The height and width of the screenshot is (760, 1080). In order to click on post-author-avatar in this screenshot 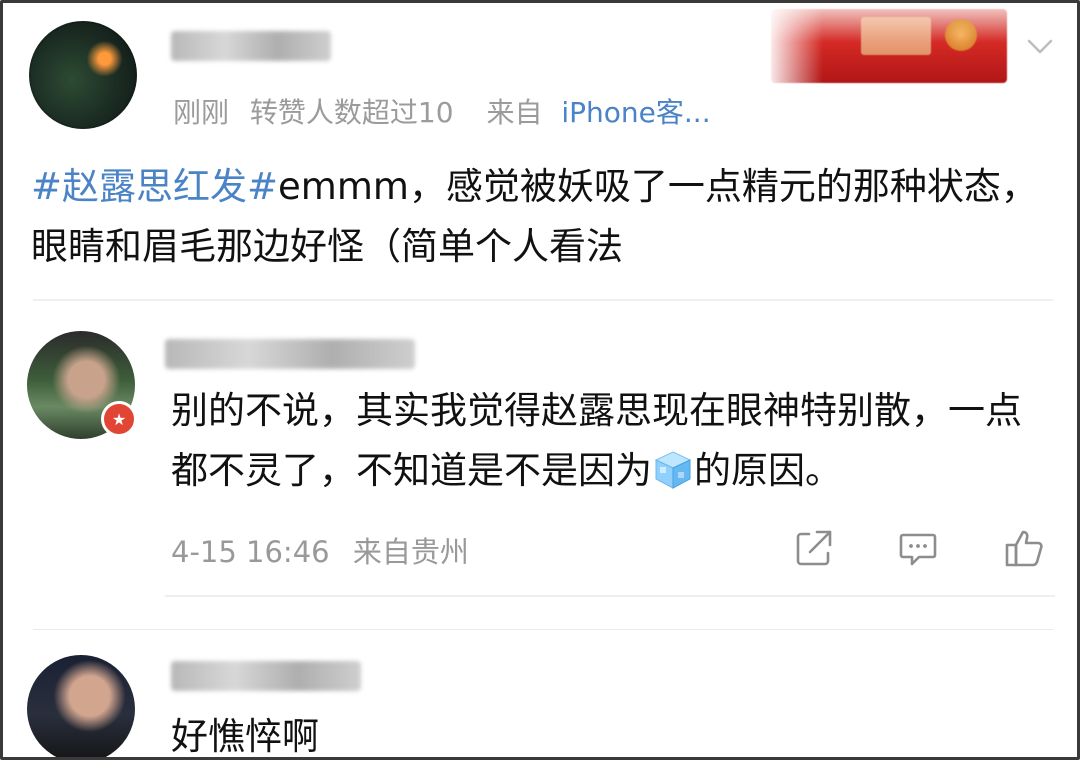, I will do `click(83, 75)`.